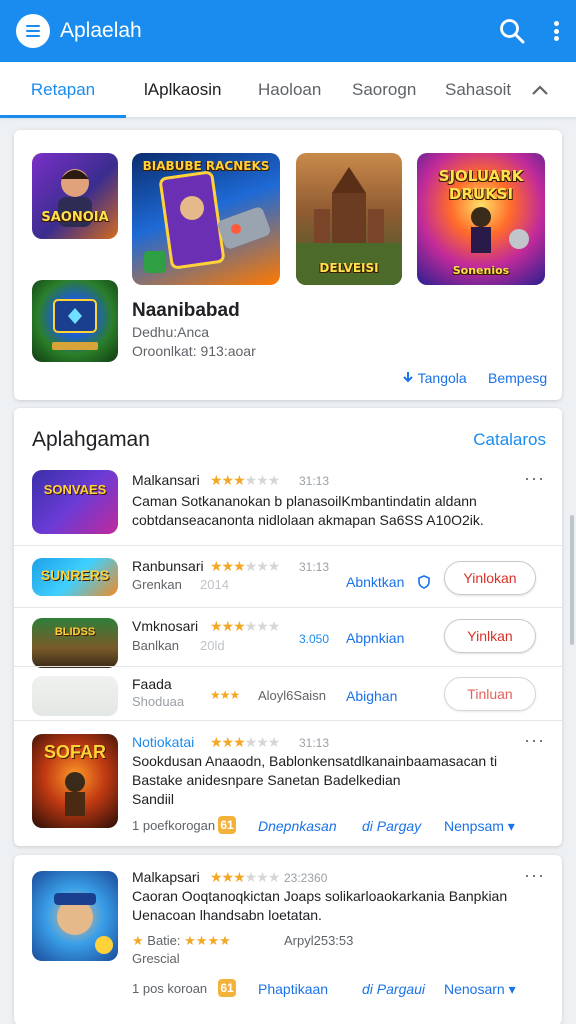 The width and height of the screenshot is (576, 1024). I want to click on app-meta: Aloyl6Saisn, so click(292, 695).